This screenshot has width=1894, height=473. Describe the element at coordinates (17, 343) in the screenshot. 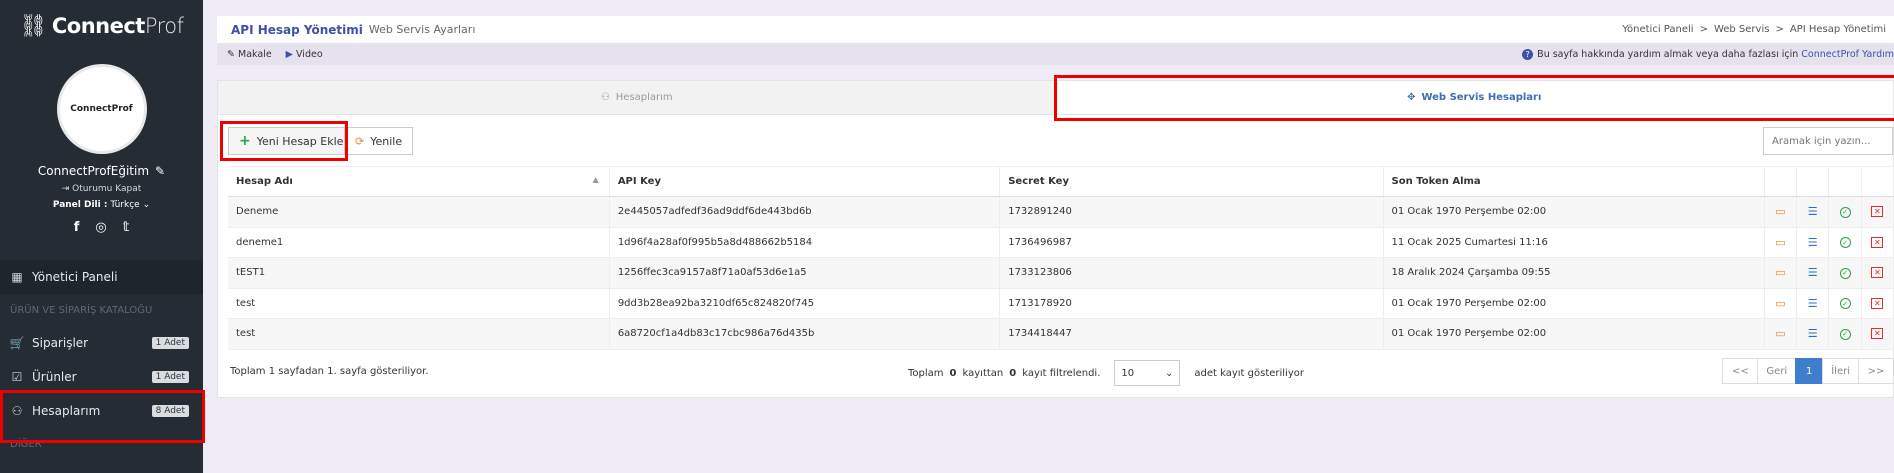

I see `cart-icon: 🛒` at that location.